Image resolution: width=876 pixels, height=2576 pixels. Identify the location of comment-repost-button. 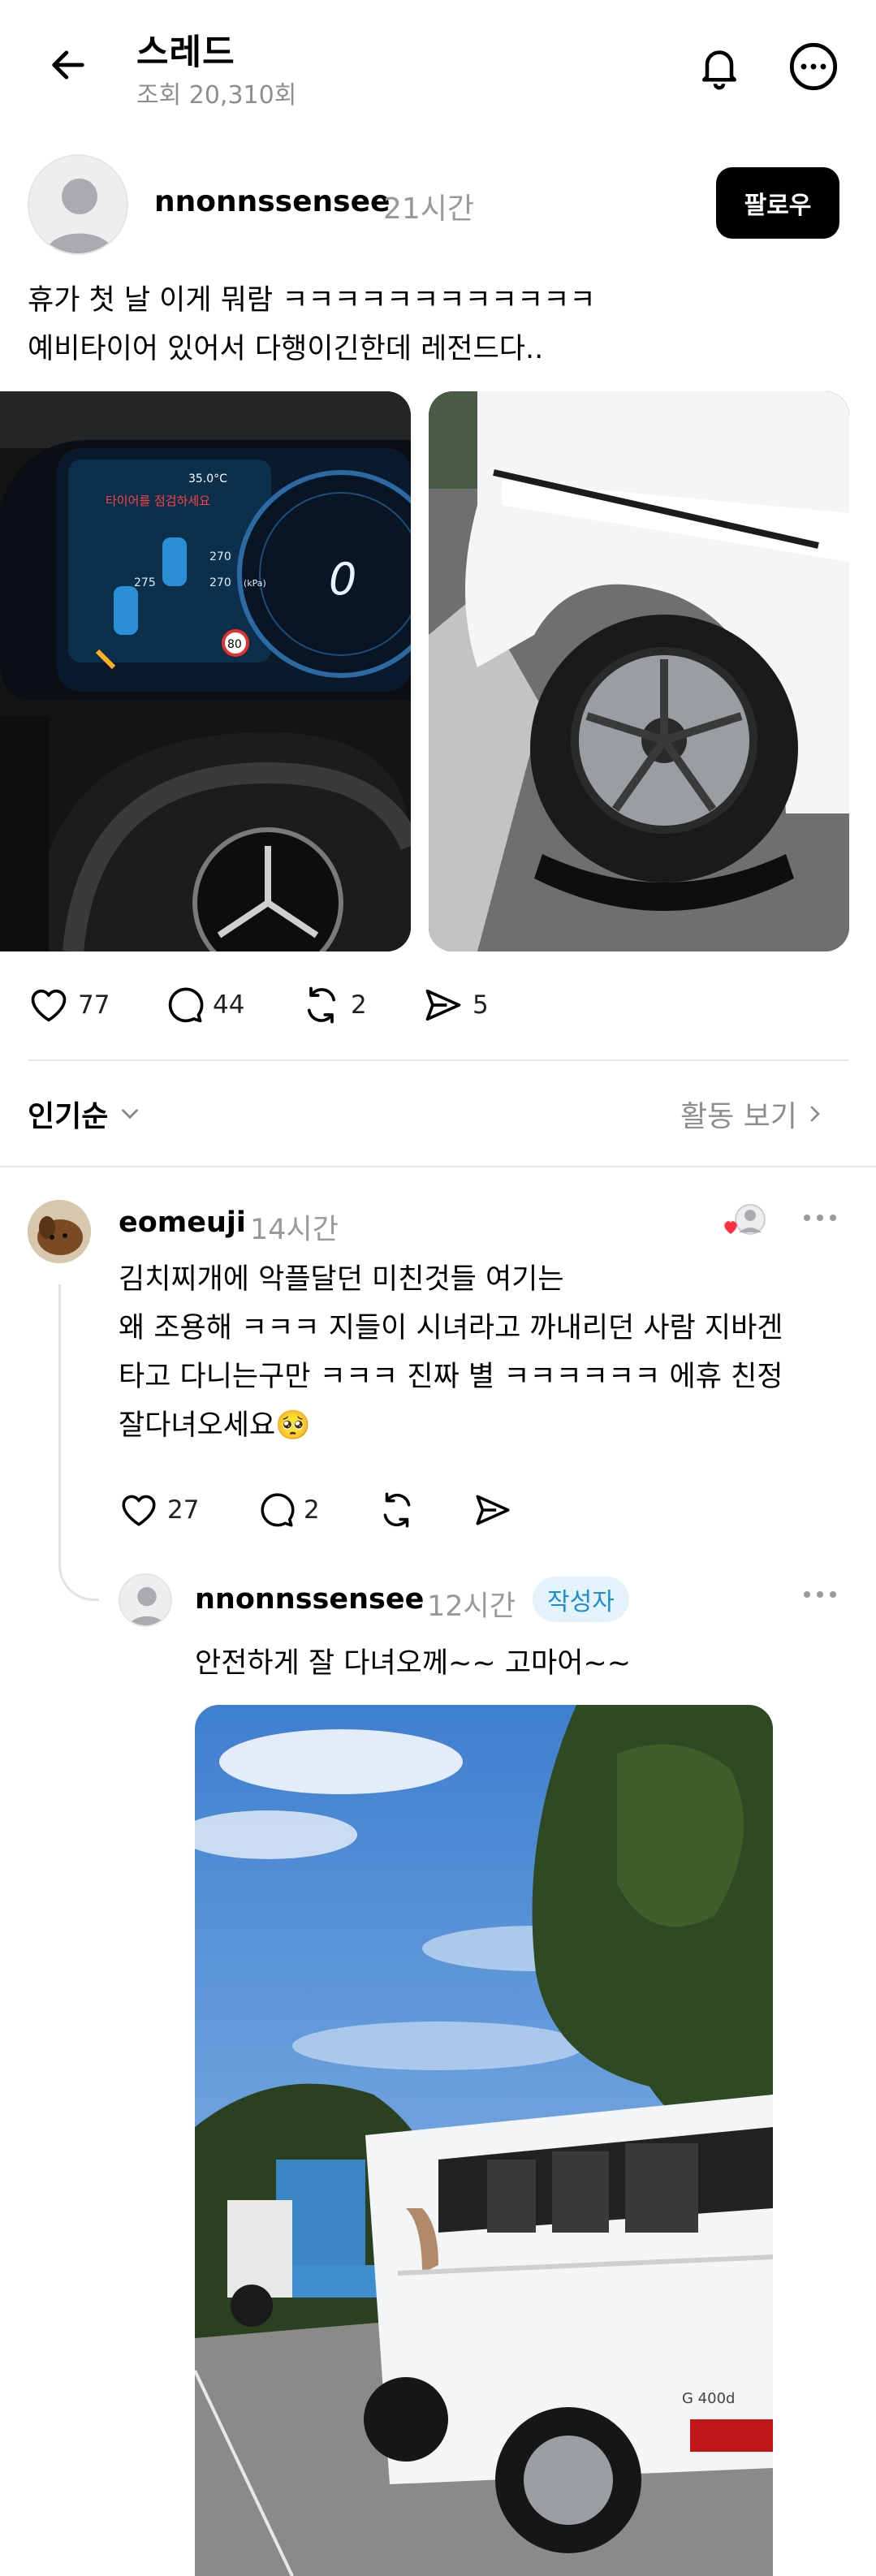
(401, 1510).